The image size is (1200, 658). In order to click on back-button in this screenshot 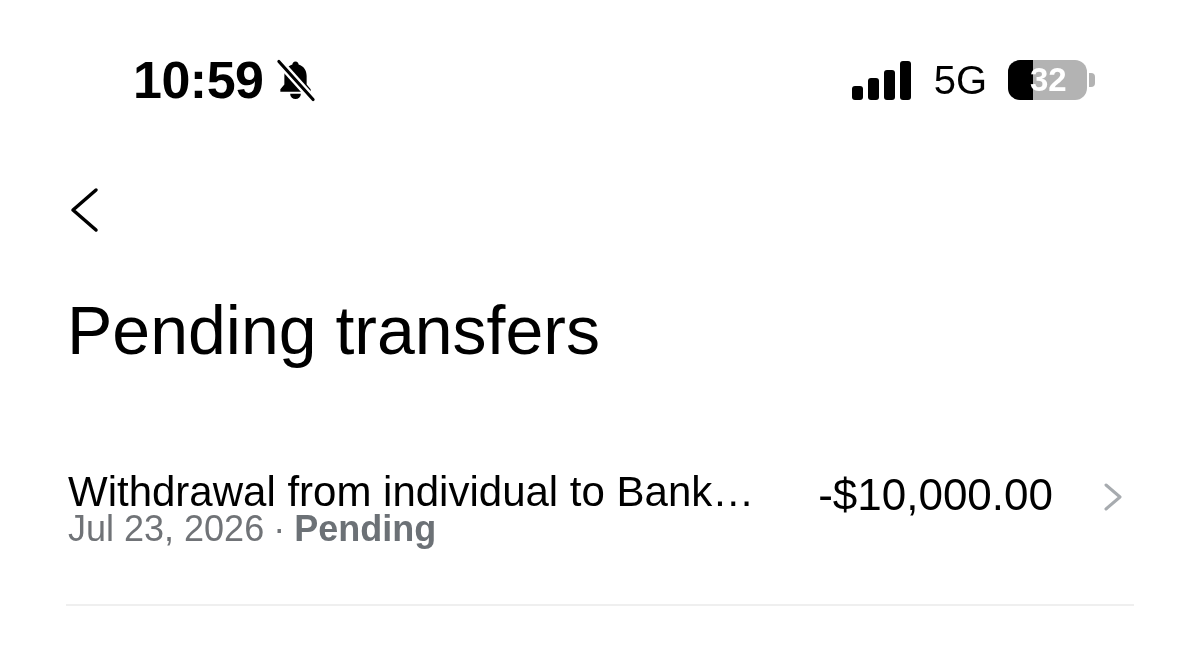, I will do `click(84, 210)`.